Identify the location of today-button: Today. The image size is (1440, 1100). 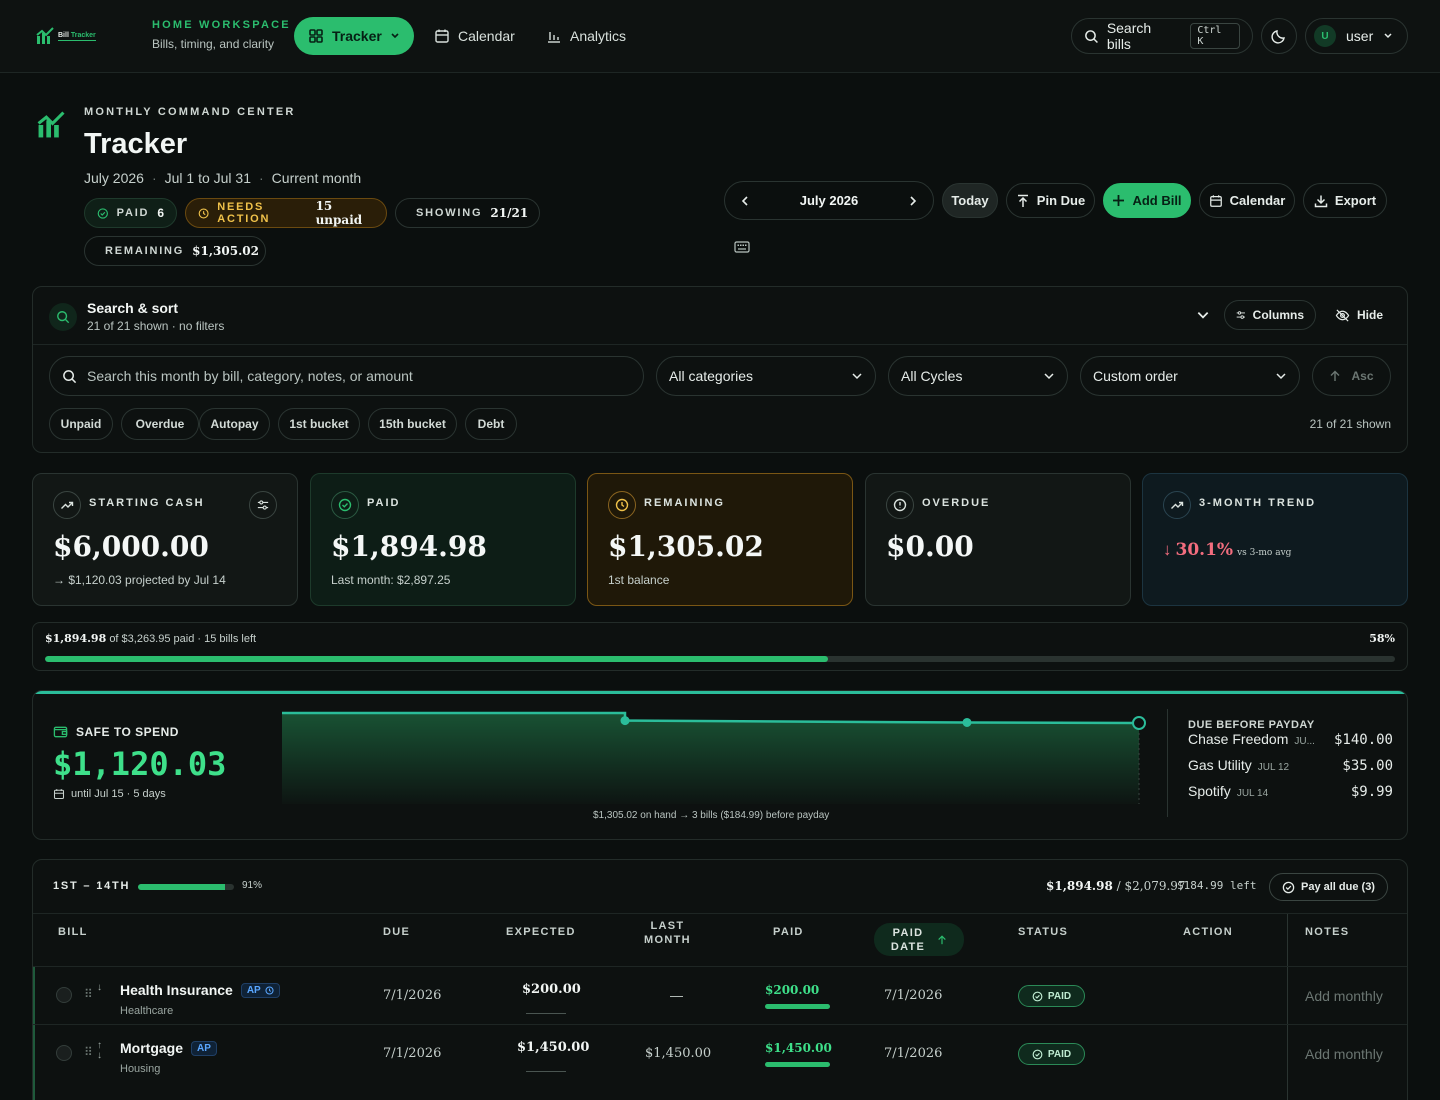
(970, 200).